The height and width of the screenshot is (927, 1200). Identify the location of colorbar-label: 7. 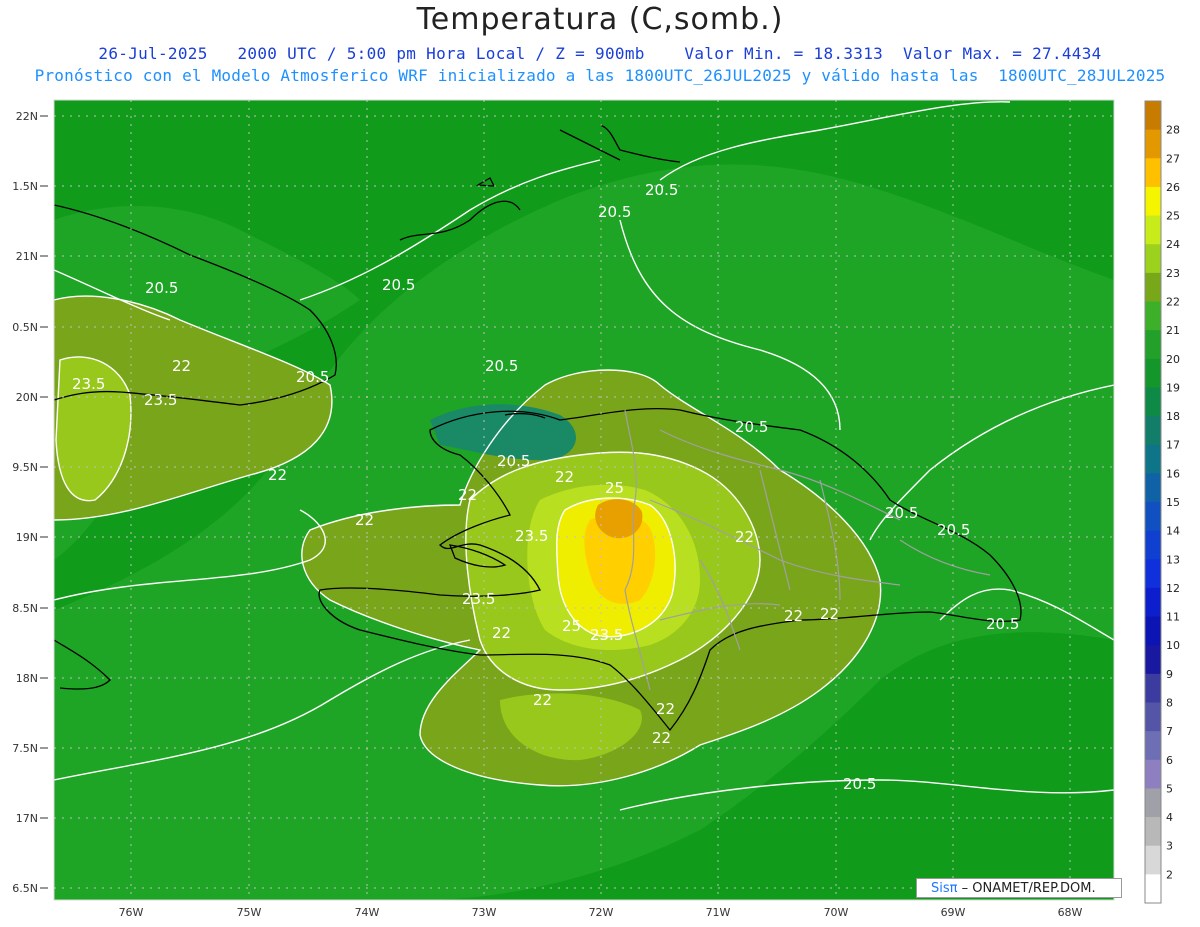
(1169, 731).